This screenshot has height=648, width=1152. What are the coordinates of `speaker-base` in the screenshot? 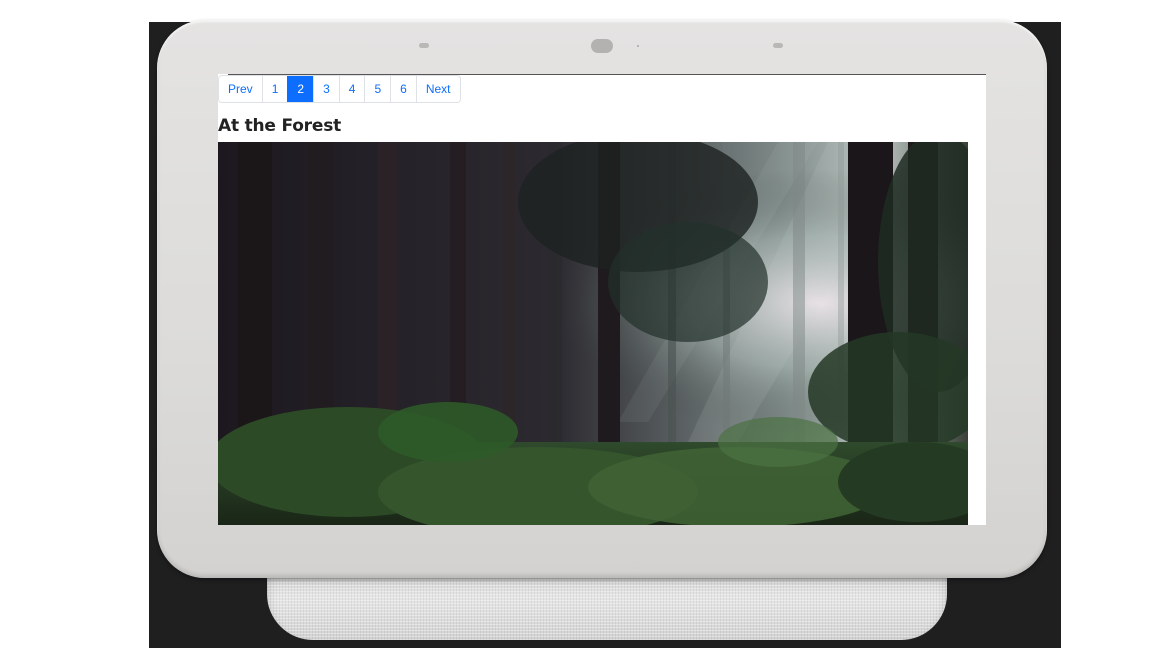 It's located at (607, 604).